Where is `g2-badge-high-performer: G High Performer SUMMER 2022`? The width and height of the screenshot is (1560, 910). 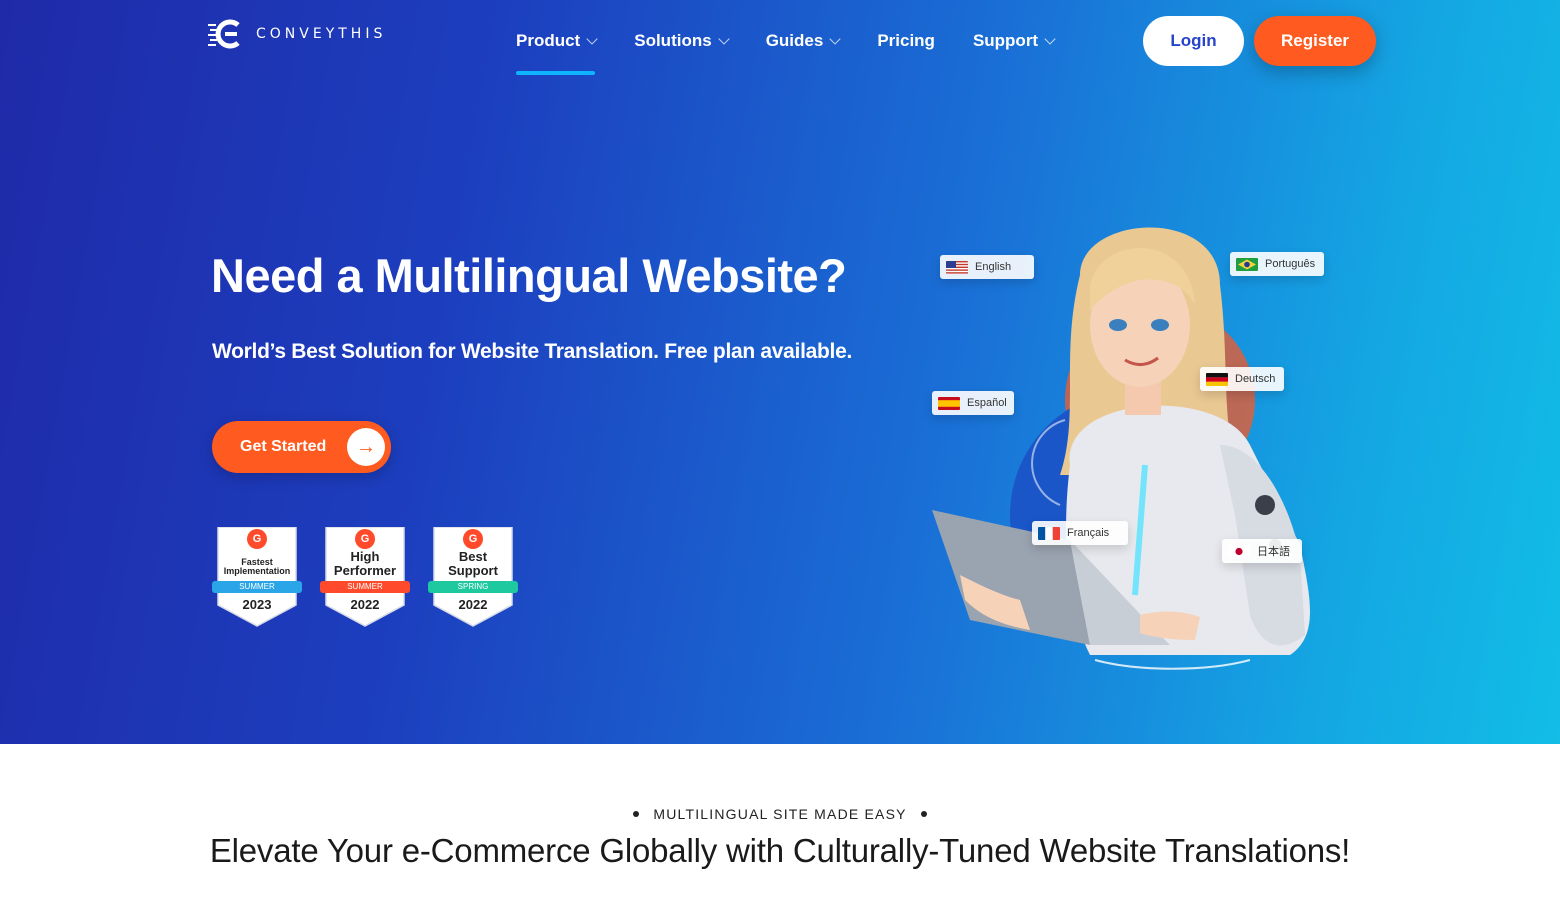 g2-badge-high-performer: G High Performer SUMMER 2022 is located at coordinates (365, 577).